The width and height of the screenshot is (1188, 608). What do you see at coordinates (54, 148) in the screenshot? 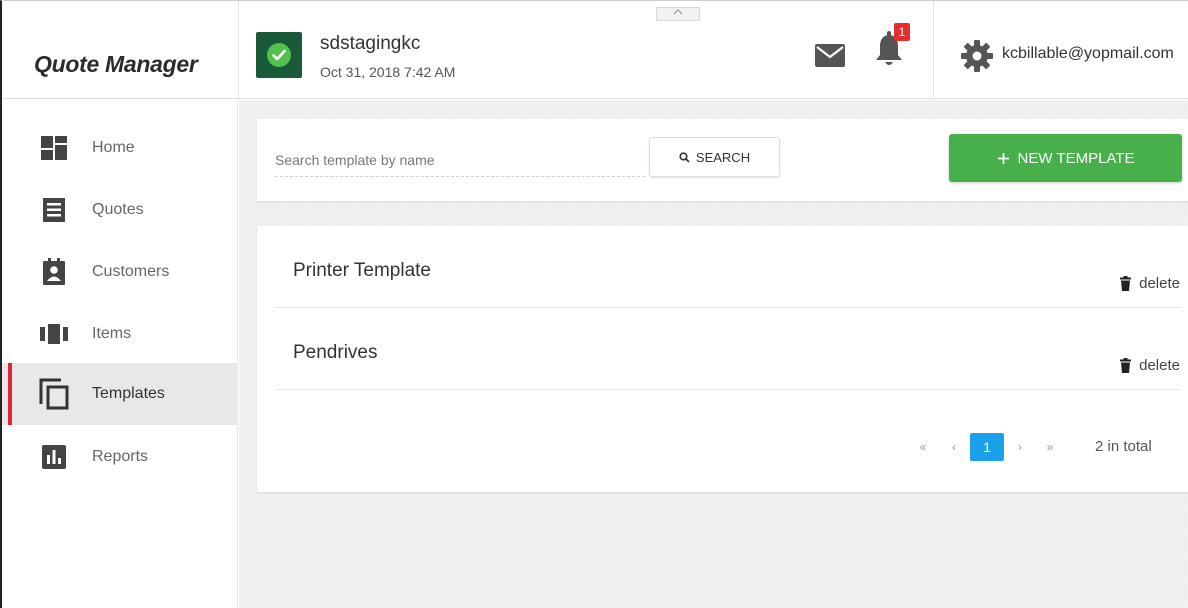
I see `dashboard-icon` at bounding box center [54, 148].